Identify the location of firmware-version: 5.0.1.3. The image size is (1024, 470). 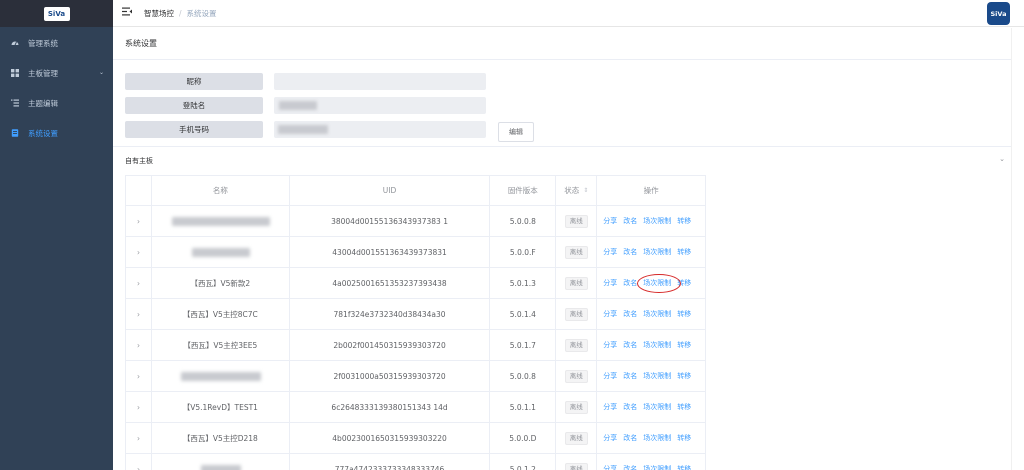
(523, 283).